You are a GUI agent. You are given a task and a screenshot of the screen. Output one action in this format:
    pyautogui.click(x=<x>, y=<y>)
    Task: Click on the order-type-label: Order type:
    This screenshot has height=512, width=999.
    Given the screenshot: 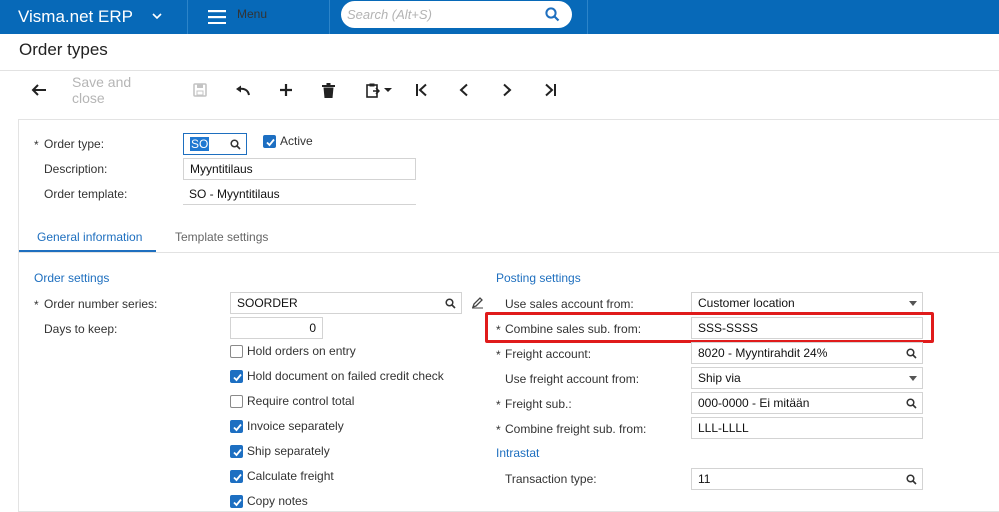 What is the action you would take?
    pyautogui.click(x=74, y=144)
    